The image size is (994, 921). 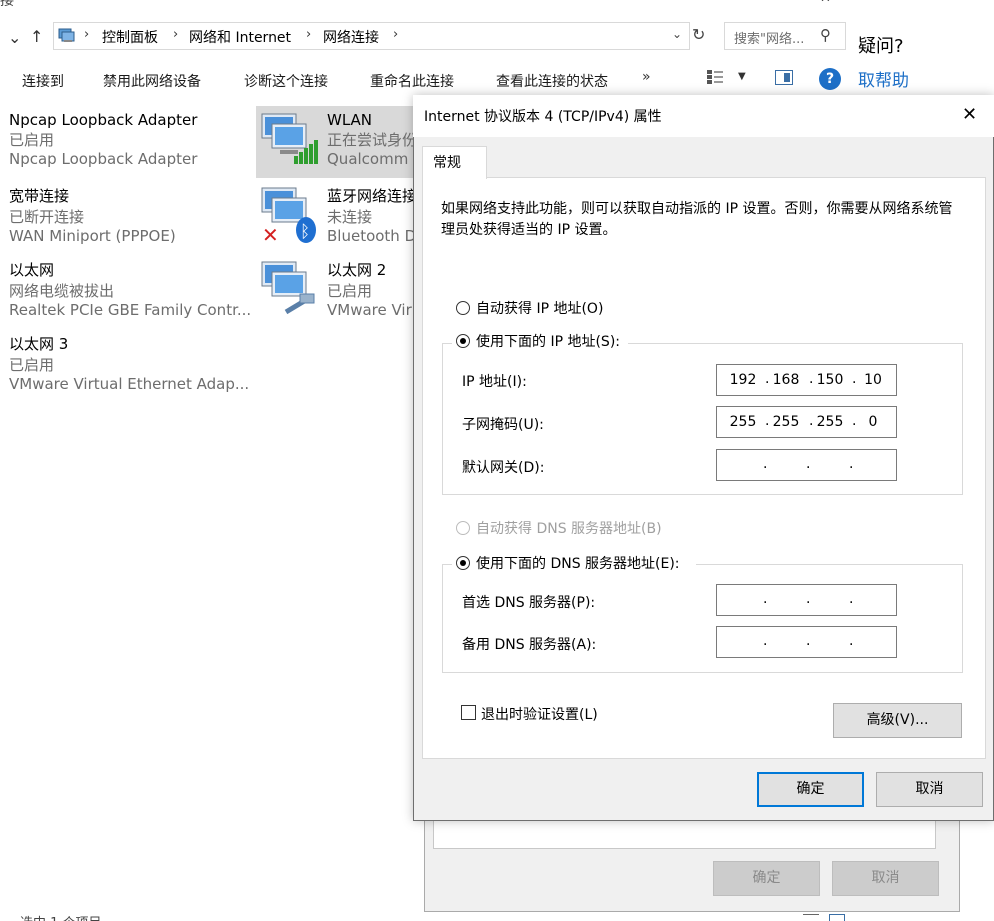 I want to click on status-bar-text: 选中 1 个项目, so click(x=61, y=916).